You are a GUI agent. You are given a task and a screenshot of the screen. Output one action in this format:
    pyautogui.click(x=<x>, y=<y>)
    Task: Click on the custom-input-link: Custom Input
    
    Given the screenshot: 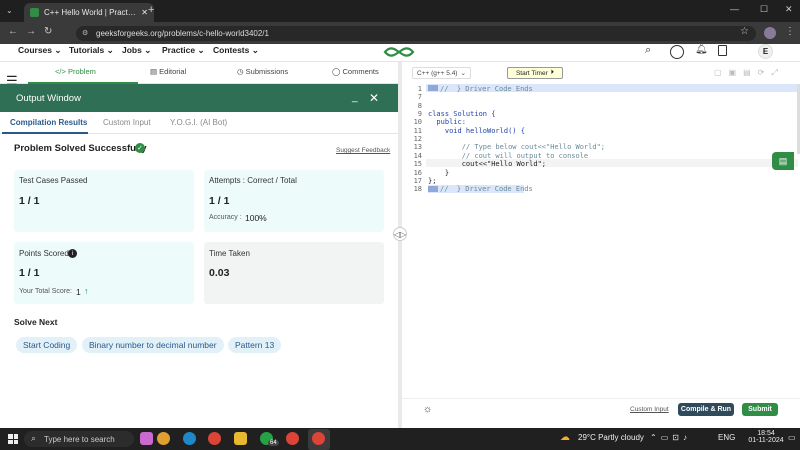 What is the action you would take?
    pyautogui.click(x=649, y=409)
    